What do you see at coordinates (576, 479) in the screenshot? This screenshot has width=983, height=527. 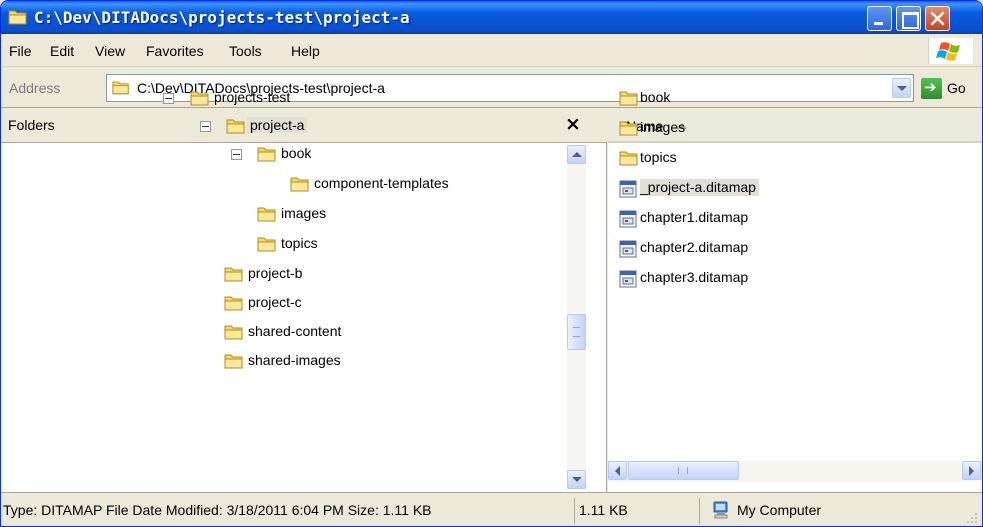 I see `scroll-down-button` at bounding box center [576, 479].